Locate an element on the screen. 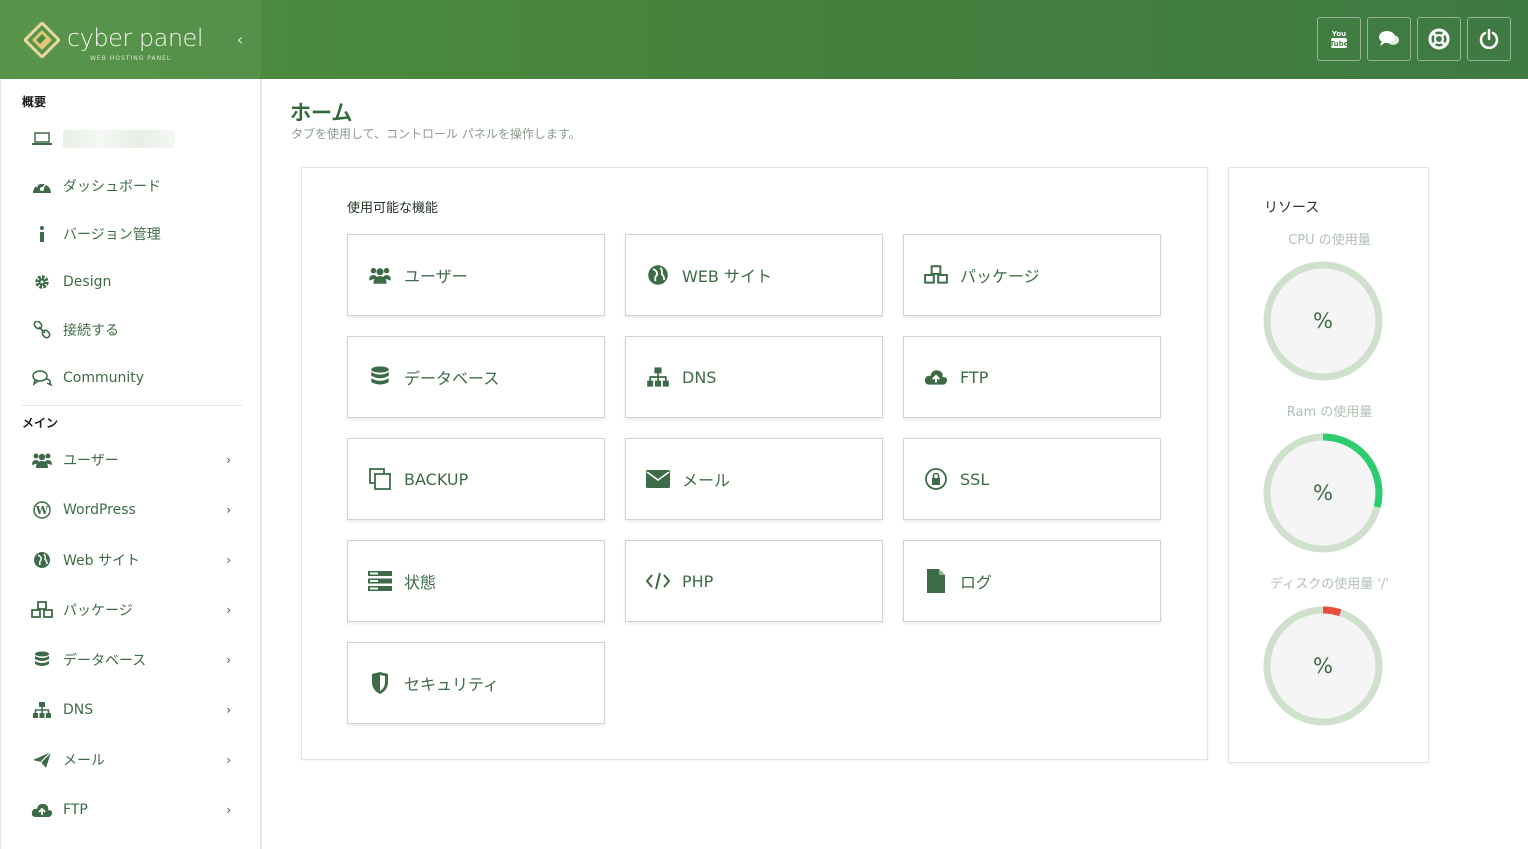  tile-label: DNS is located at coordinates (699, 377).